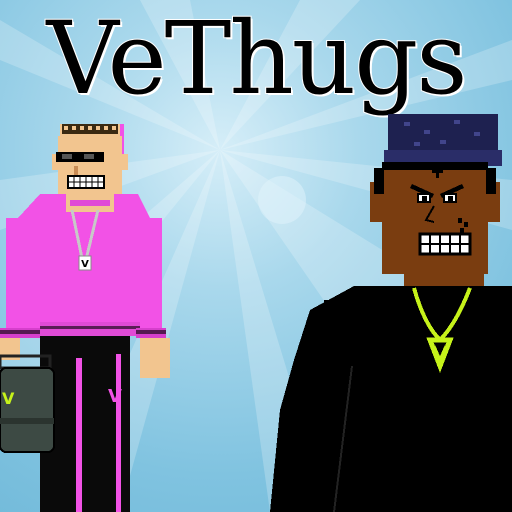 The width and height of the screenshot is (512, 512). I want to click on chain-pendant: V, so click(85, 264).